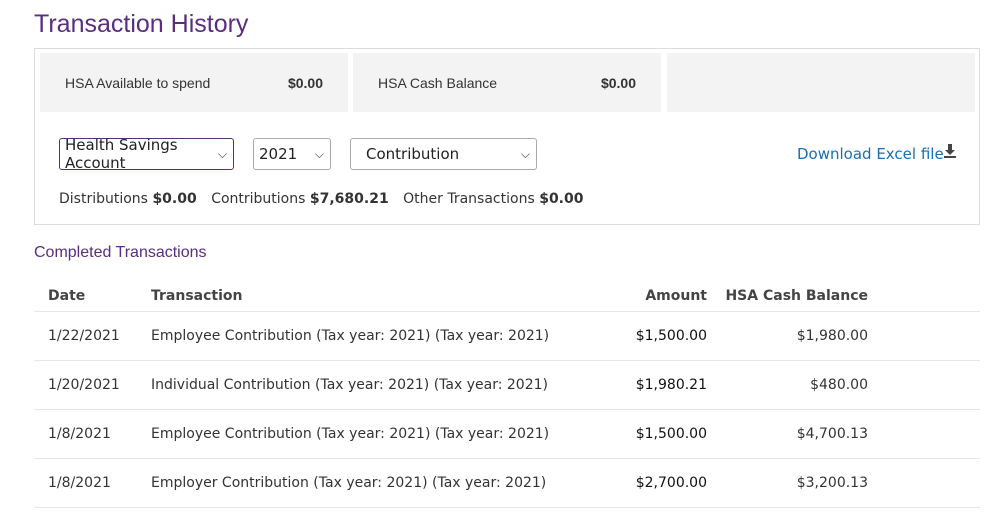 This screenshot has height=518, width=999. Describe the element at coordinates (787, 483) in the screenshot. I see `row-balance: $3,200.13` at that location.